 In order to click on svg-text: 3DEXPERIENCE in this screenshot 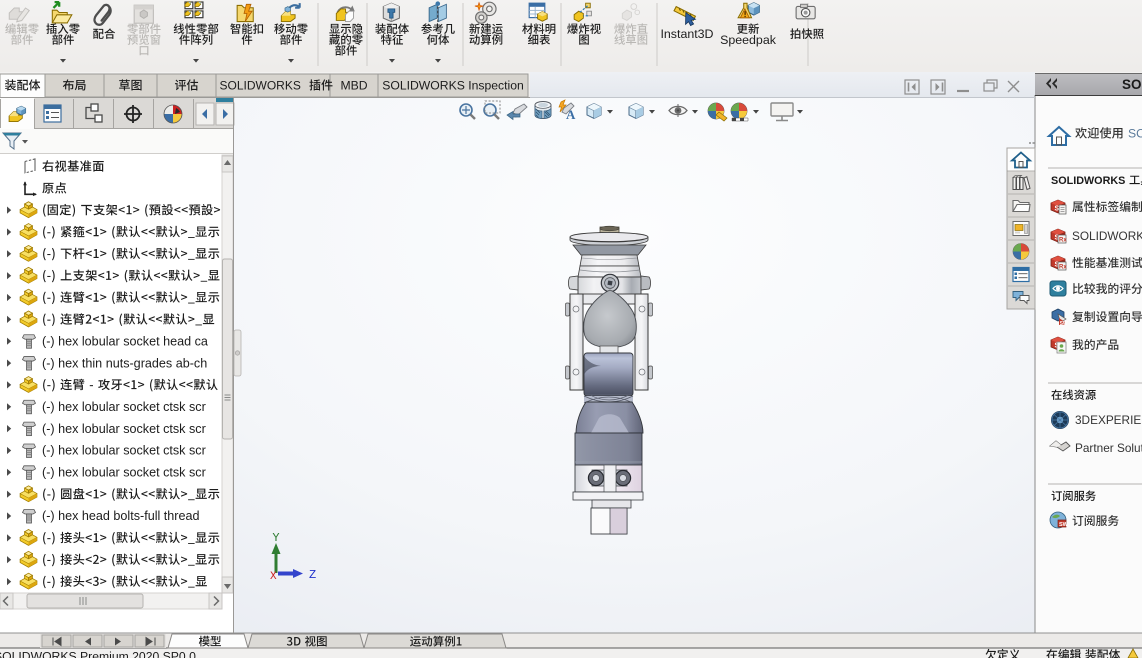, I will do `click(1108, 420)`.